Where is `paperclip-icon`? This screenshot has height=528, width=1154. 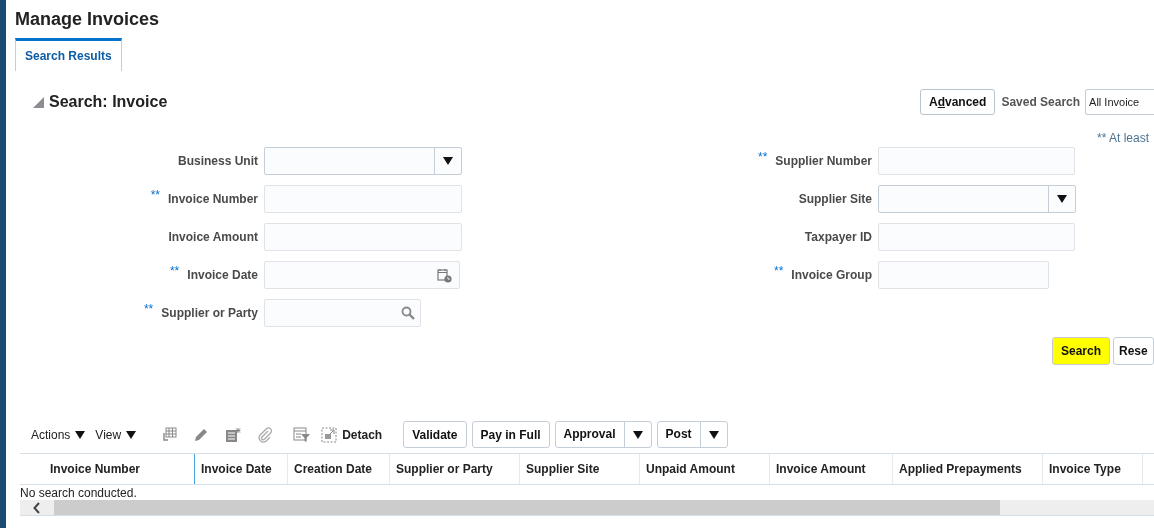
paperclip-icon is located at coordinates (265, 434).